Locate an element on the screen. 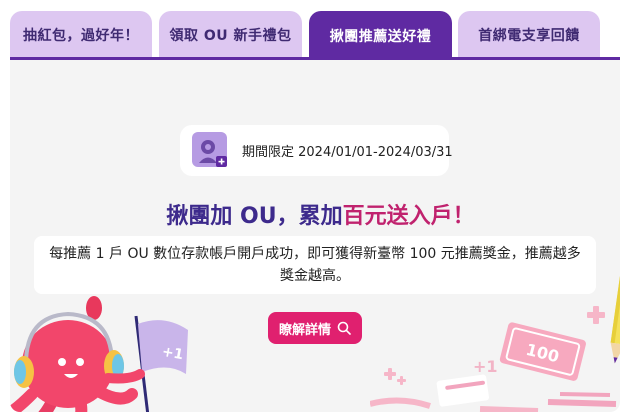  tab-bar: 抽紅包，過好年！ 領取 OU 新手禮包 揪團推薦送好禮 首綁電支享回饋 is located at coordinates (320, 30).